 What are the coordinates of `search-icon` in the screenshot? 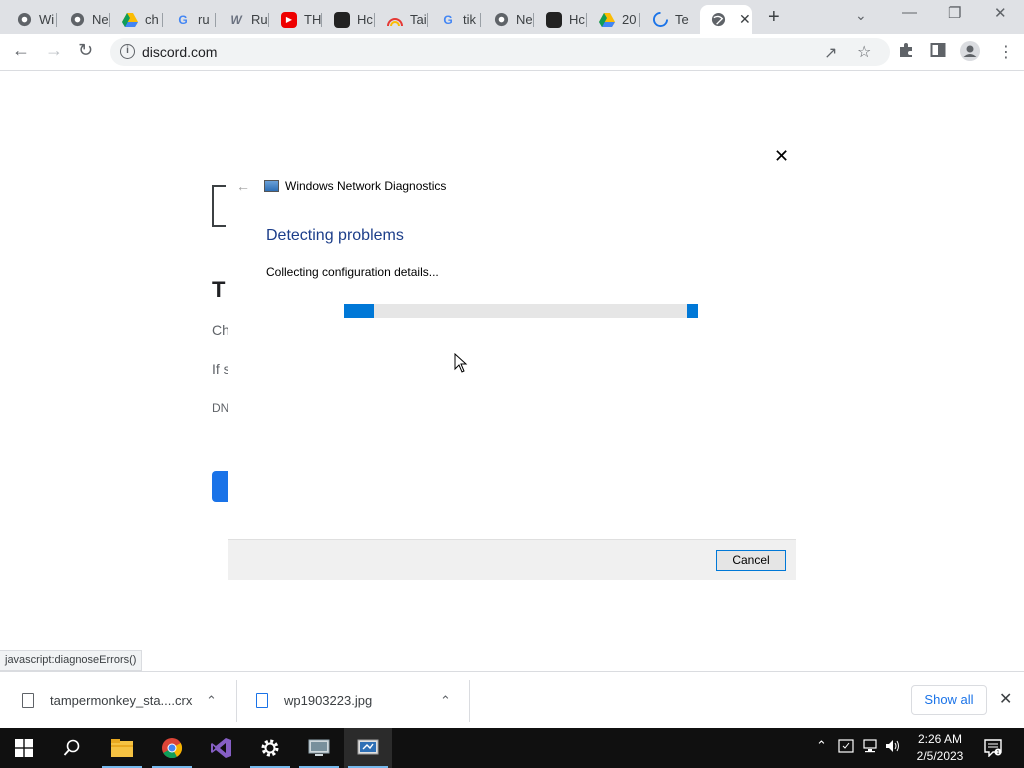 It's located at (71, 747).